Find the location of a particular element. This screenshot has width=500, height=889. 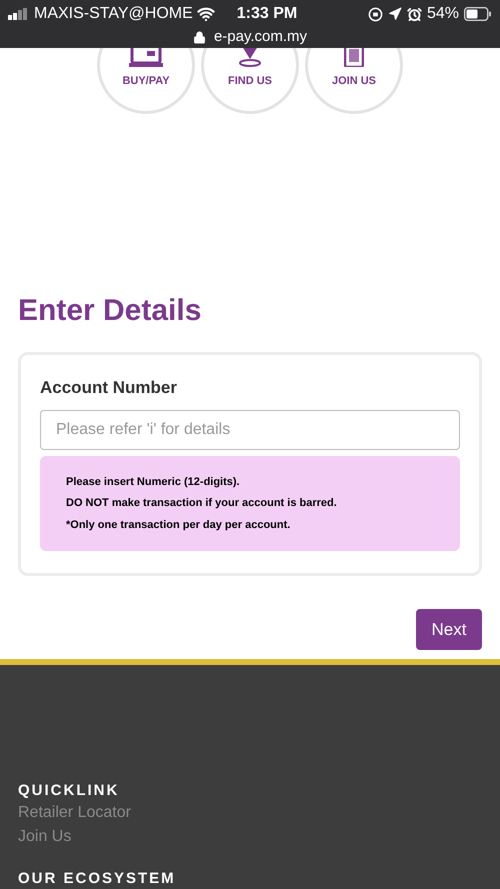

nav-circle-button: FIND US is located at coordinates (250, 81).